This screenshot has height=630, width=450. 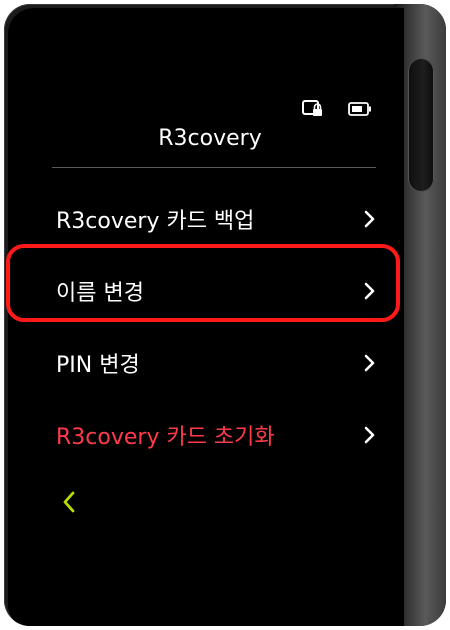 I want to click on header-divider, so click(x=214, y=167).